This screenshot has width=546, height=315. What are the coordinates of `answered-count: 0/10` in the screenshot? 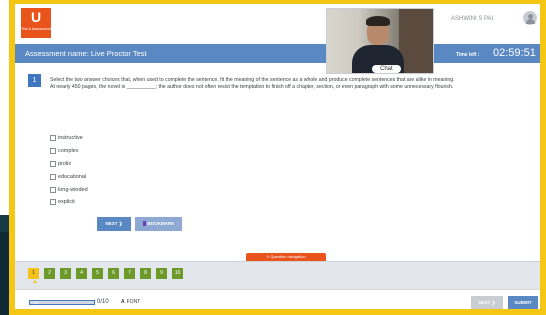 It's located at (103, 302).